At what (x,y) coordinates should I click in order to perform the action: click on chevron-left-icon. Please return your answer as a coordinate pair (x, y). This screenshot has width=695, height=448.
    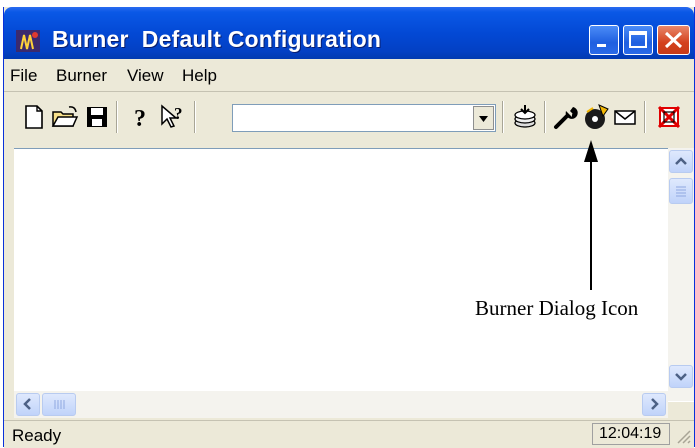
    Looking at the image, I should click on (27, 404).